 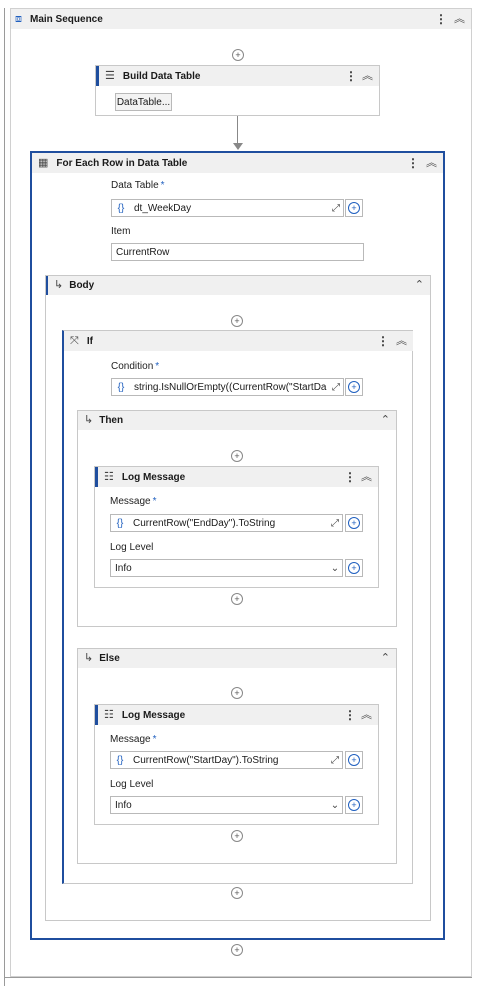 I want to click on data-table-plus-button: +, so click(x=354, y=208).